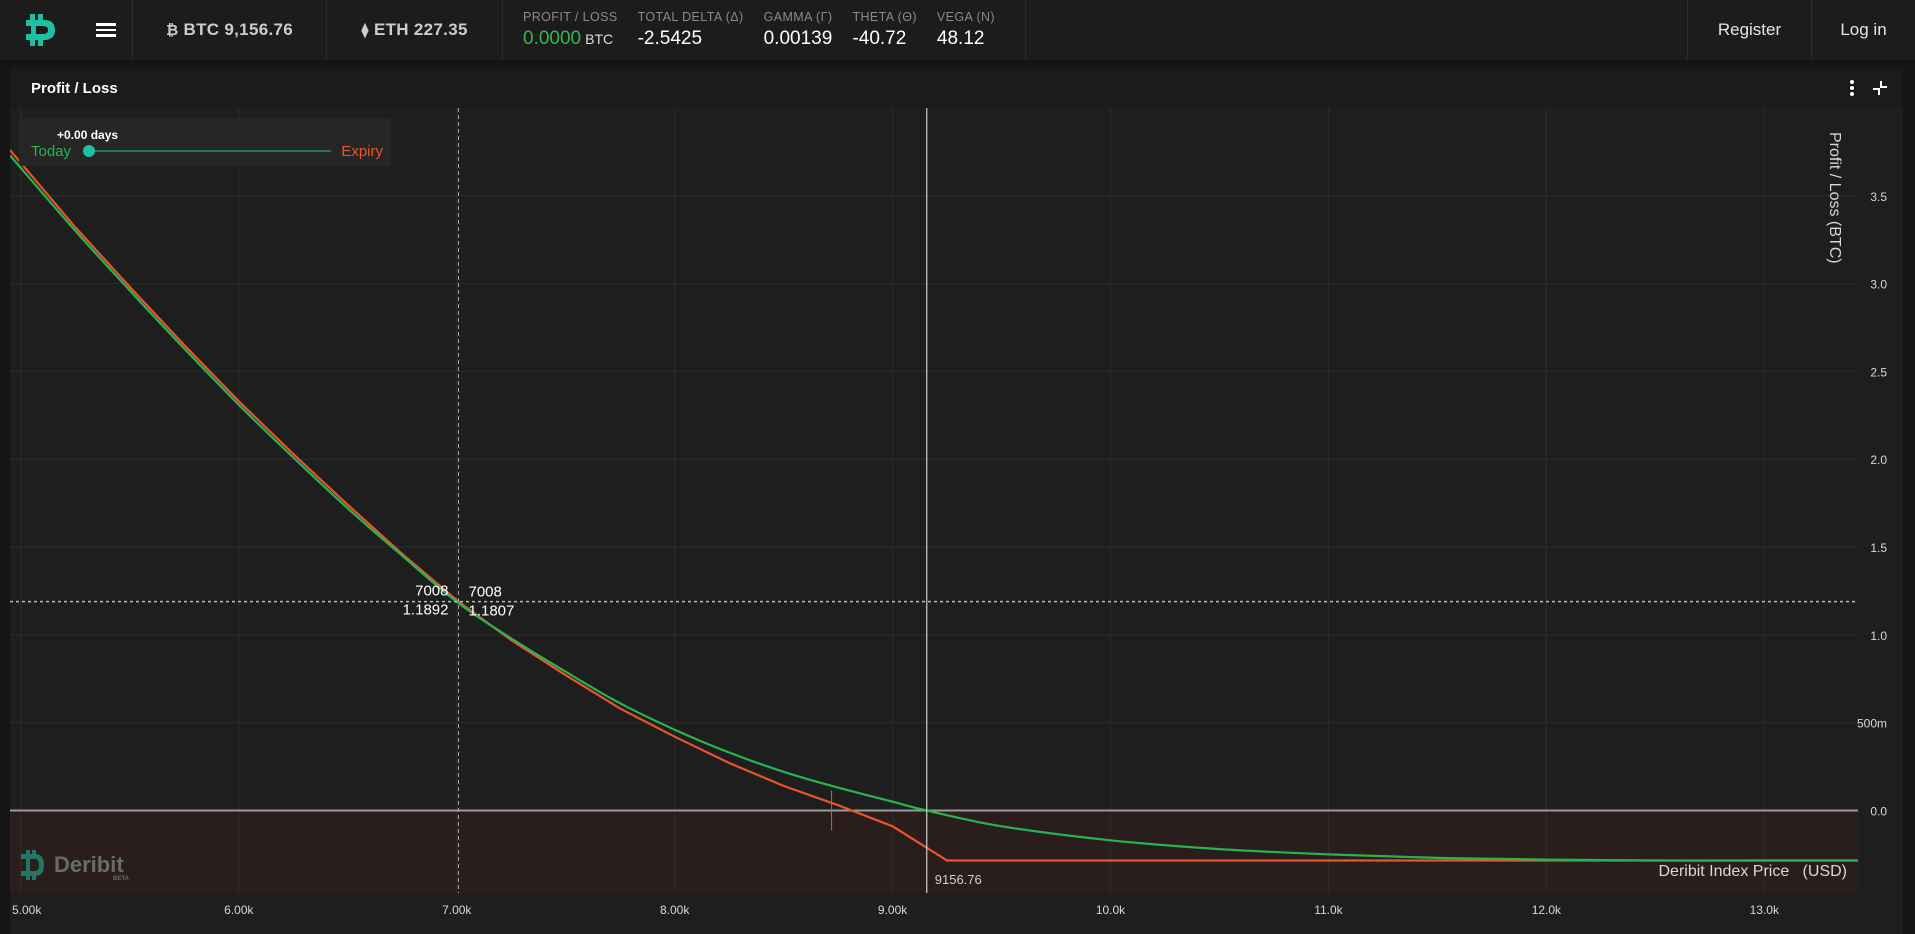  I want to click on days-label: +0.00 days, so click(87, 135).